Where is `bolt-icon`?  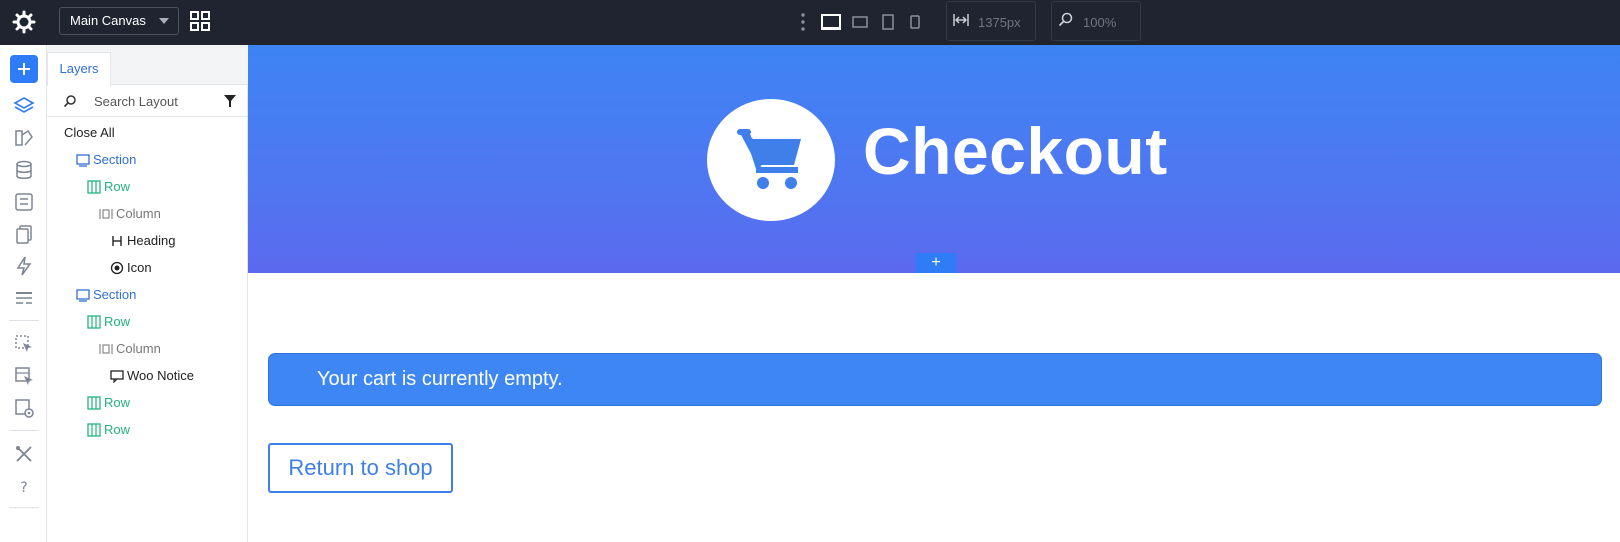
bolt-icon is located at coordinates (24, 266).